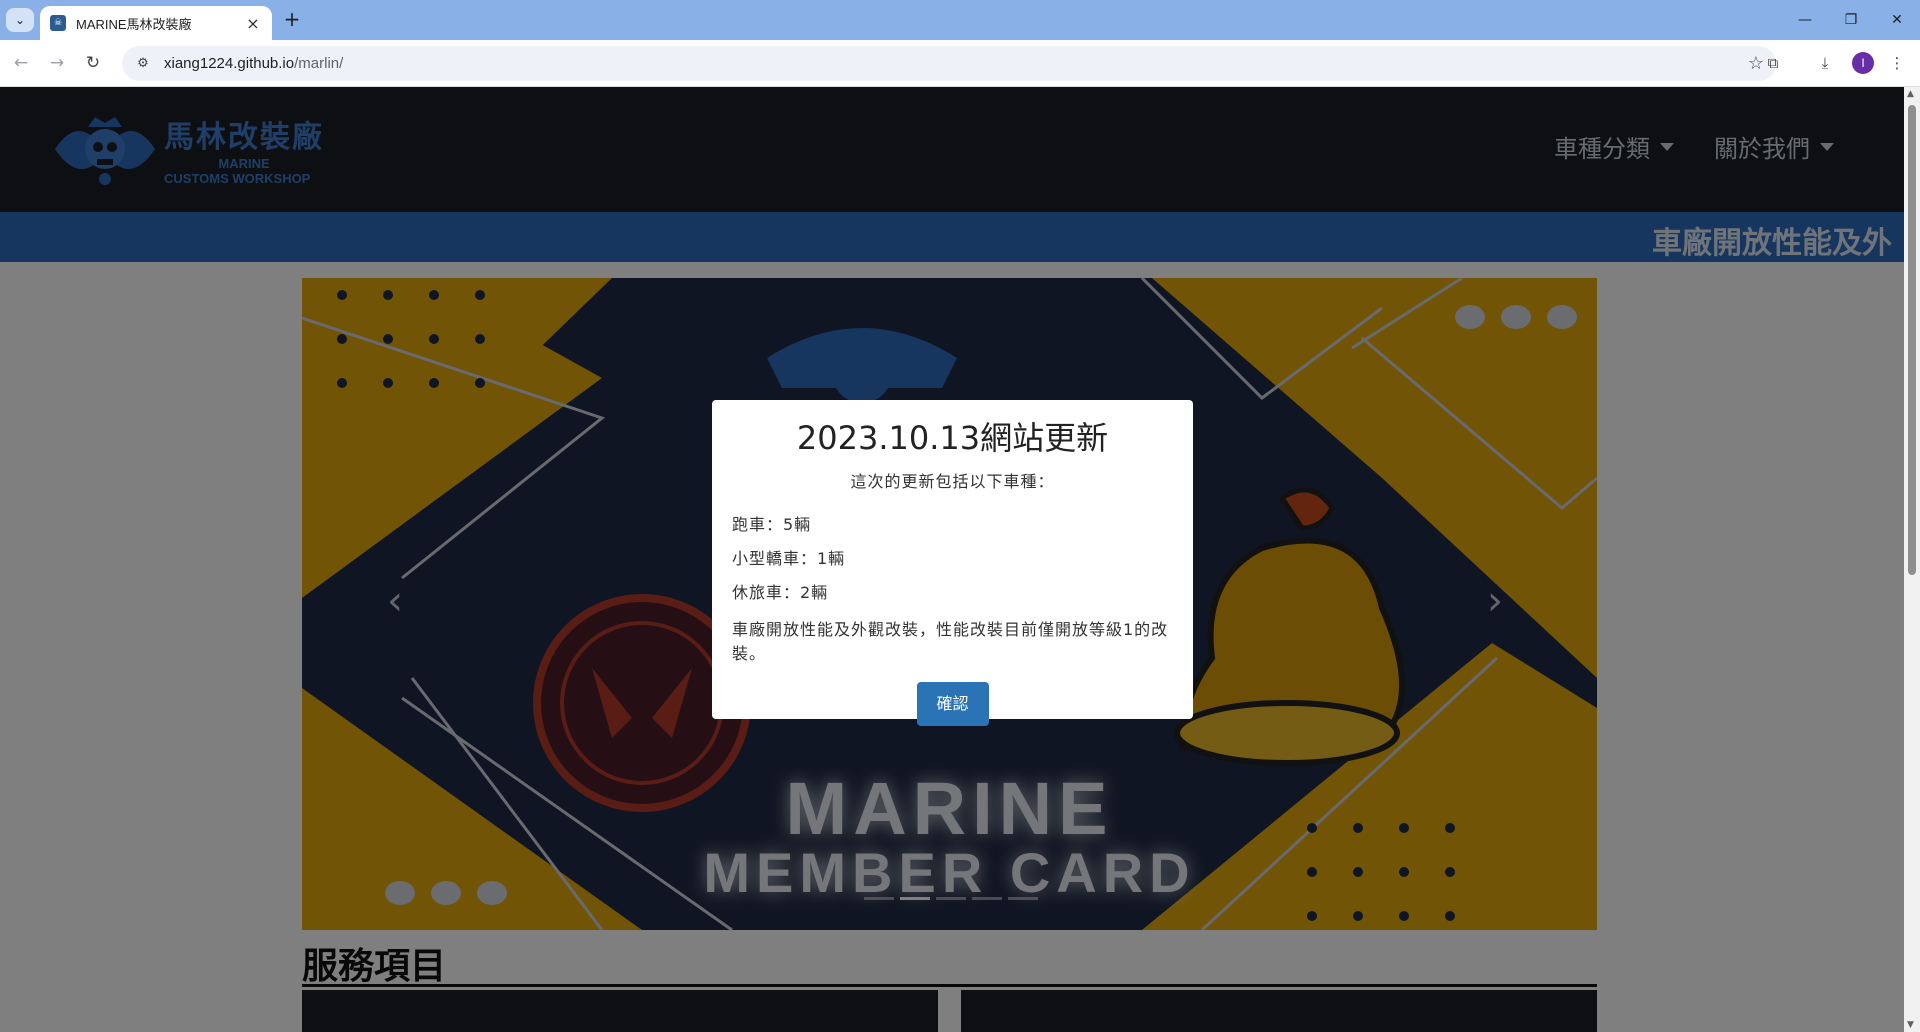 This screenshot has height=1032, width=1920. I want to click on modal-vehicle-list: 跑車：5輛 小型轎車：1輛 休旅車：2輛, so click(952, 559).